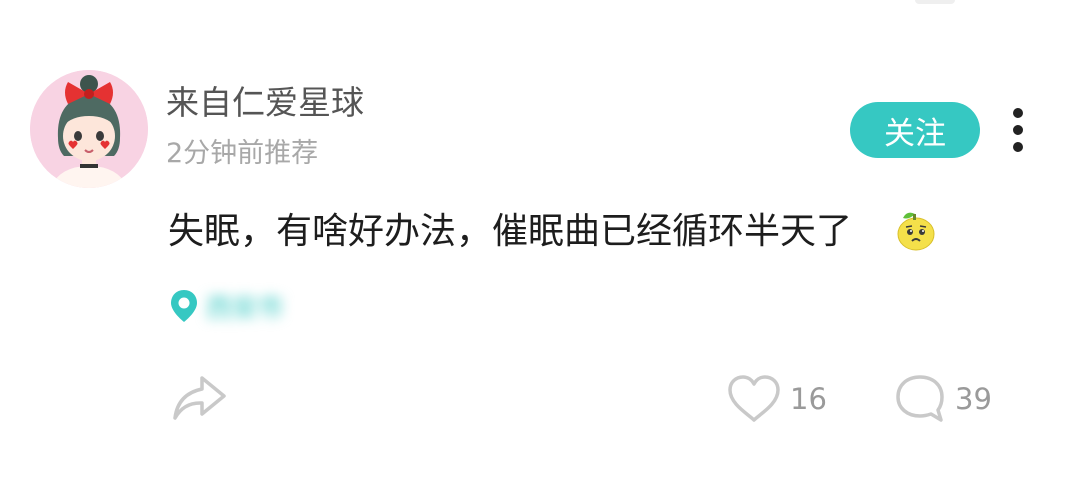  Describe the element at coordinates (808, 399) in the screenshot. I see `like-count: 16` at that location.